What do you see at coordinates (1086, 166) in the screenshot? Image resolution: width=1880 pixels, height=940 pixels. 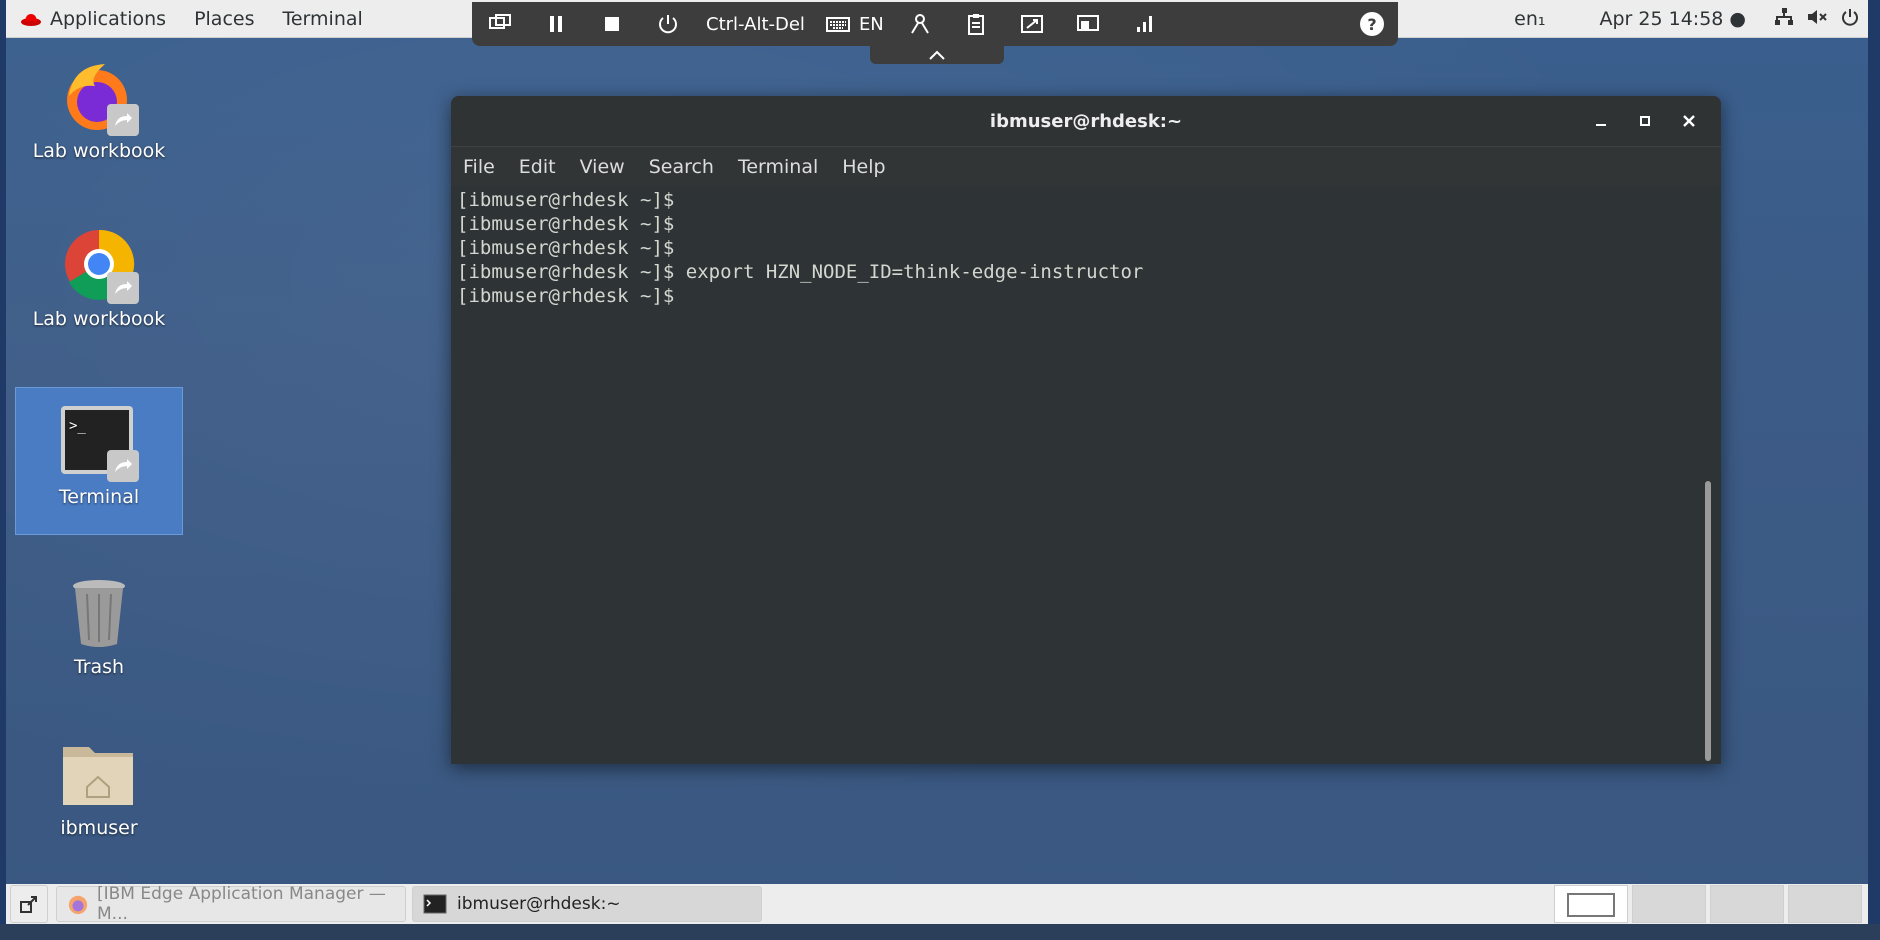 I see `terminal-menubar: File Edit View Search Terminal Help` at bounding box center [1086, 166].